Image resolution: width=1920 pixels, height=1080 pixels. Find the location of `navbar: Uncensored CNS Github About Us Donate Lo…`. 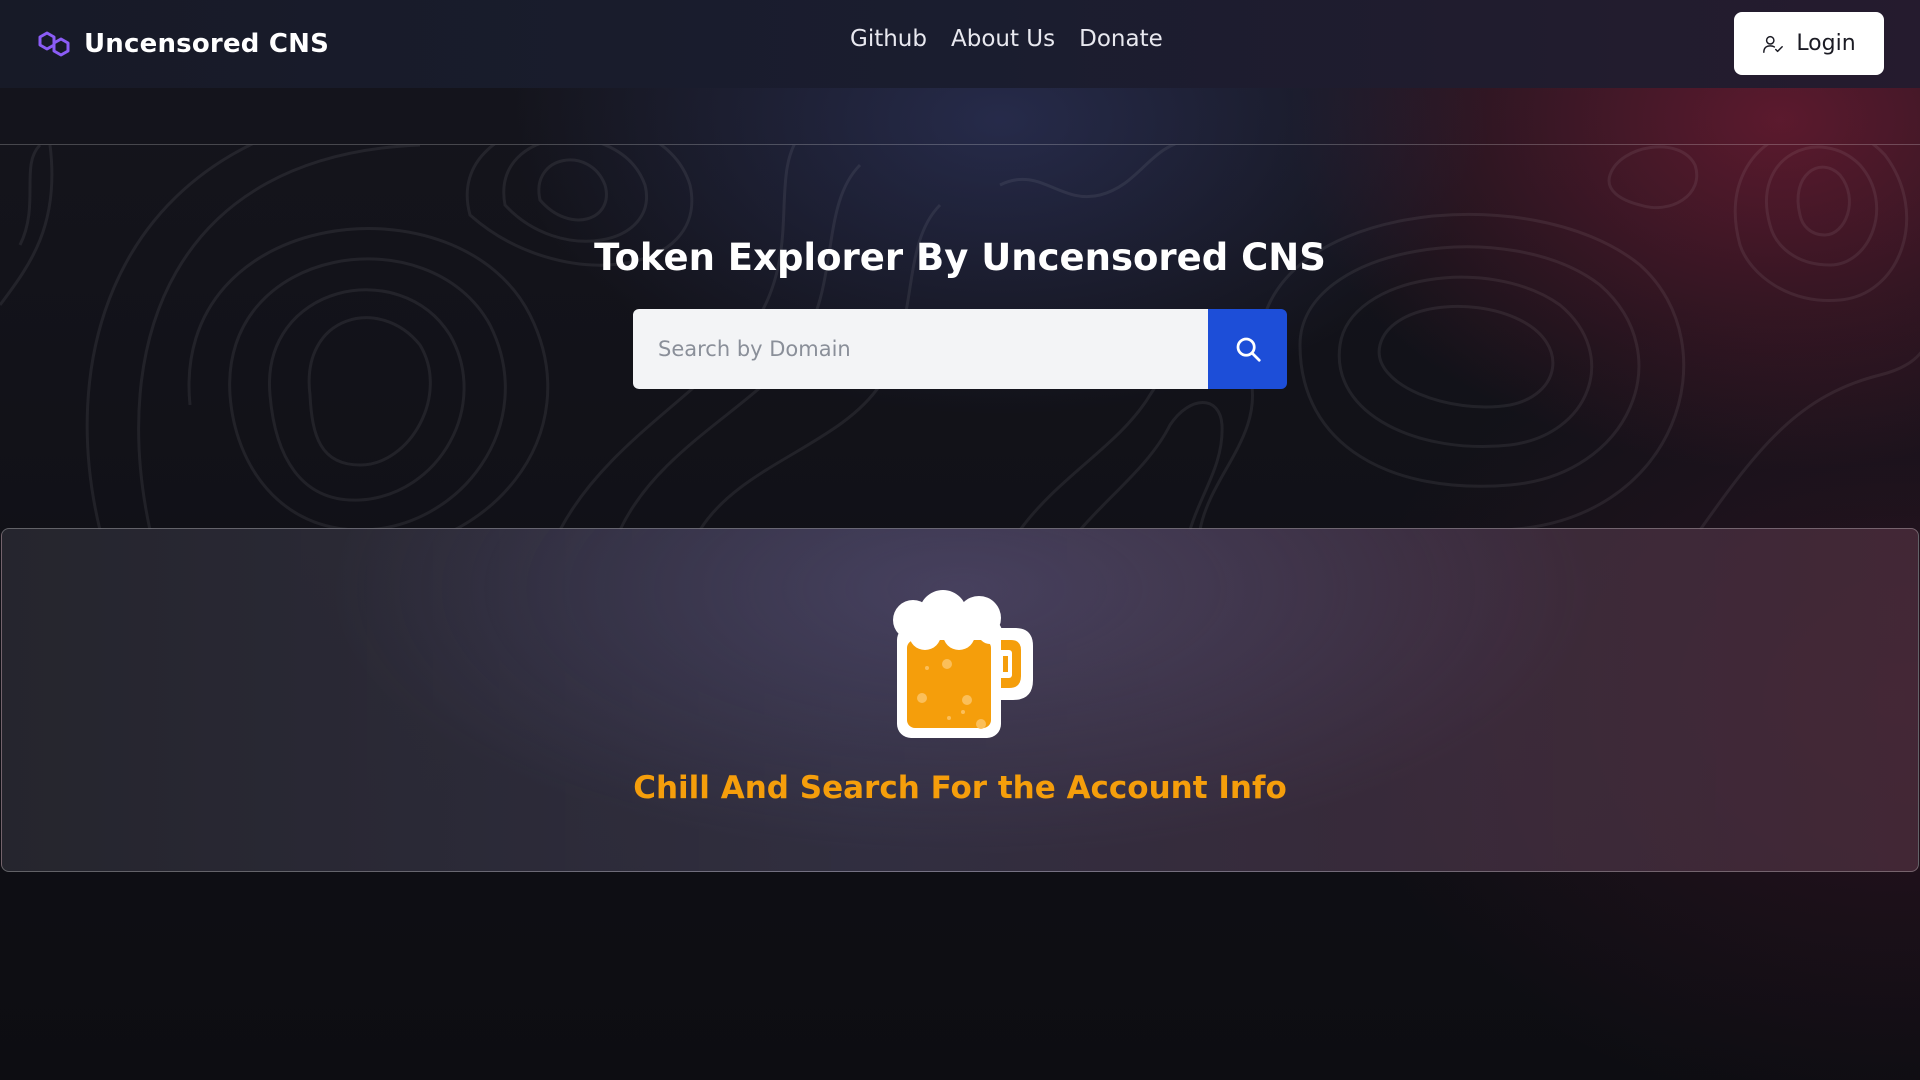

navbar: Uncensored CNS Github About Us Donate Lo… is located at coordinates (960, 44).